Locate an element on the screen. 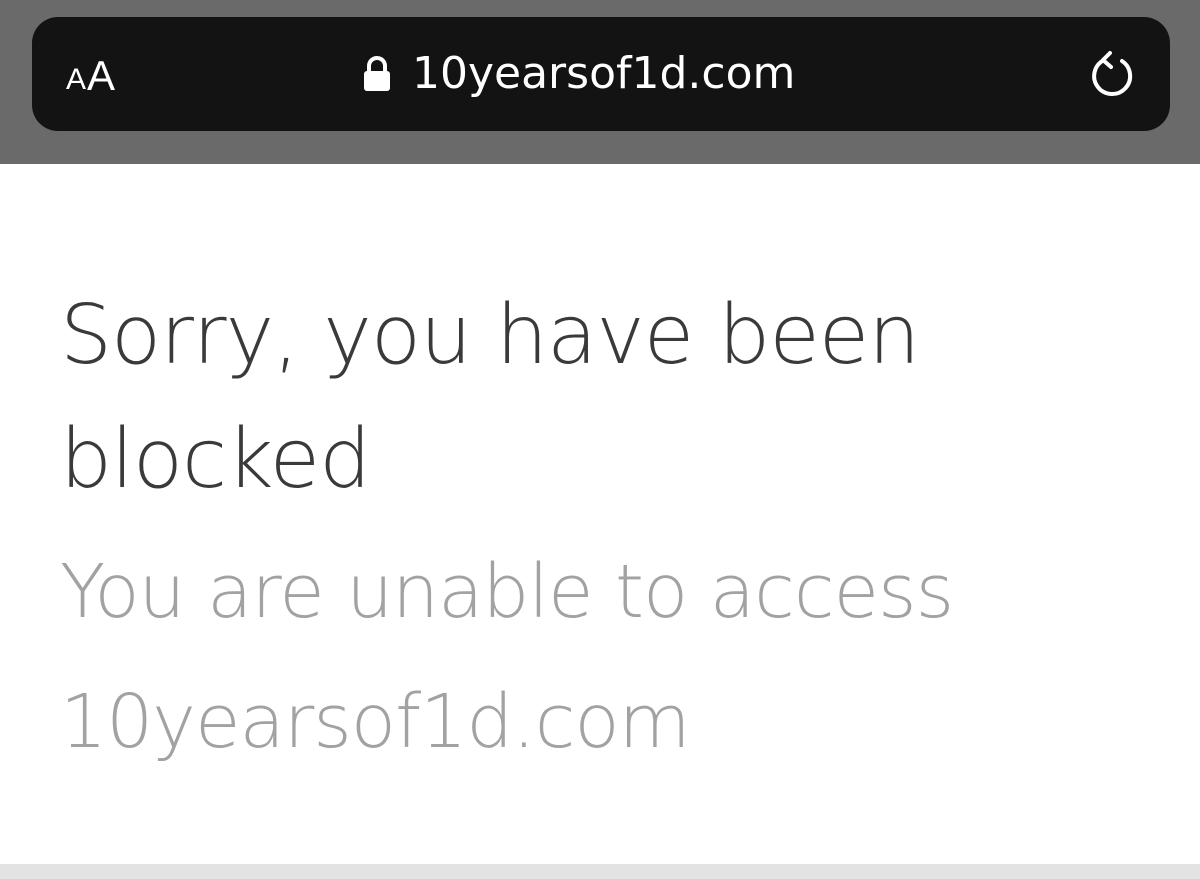 The height and width of the screenshot is (879, 1200). reload-icon is located at coordinates (1114, 78).